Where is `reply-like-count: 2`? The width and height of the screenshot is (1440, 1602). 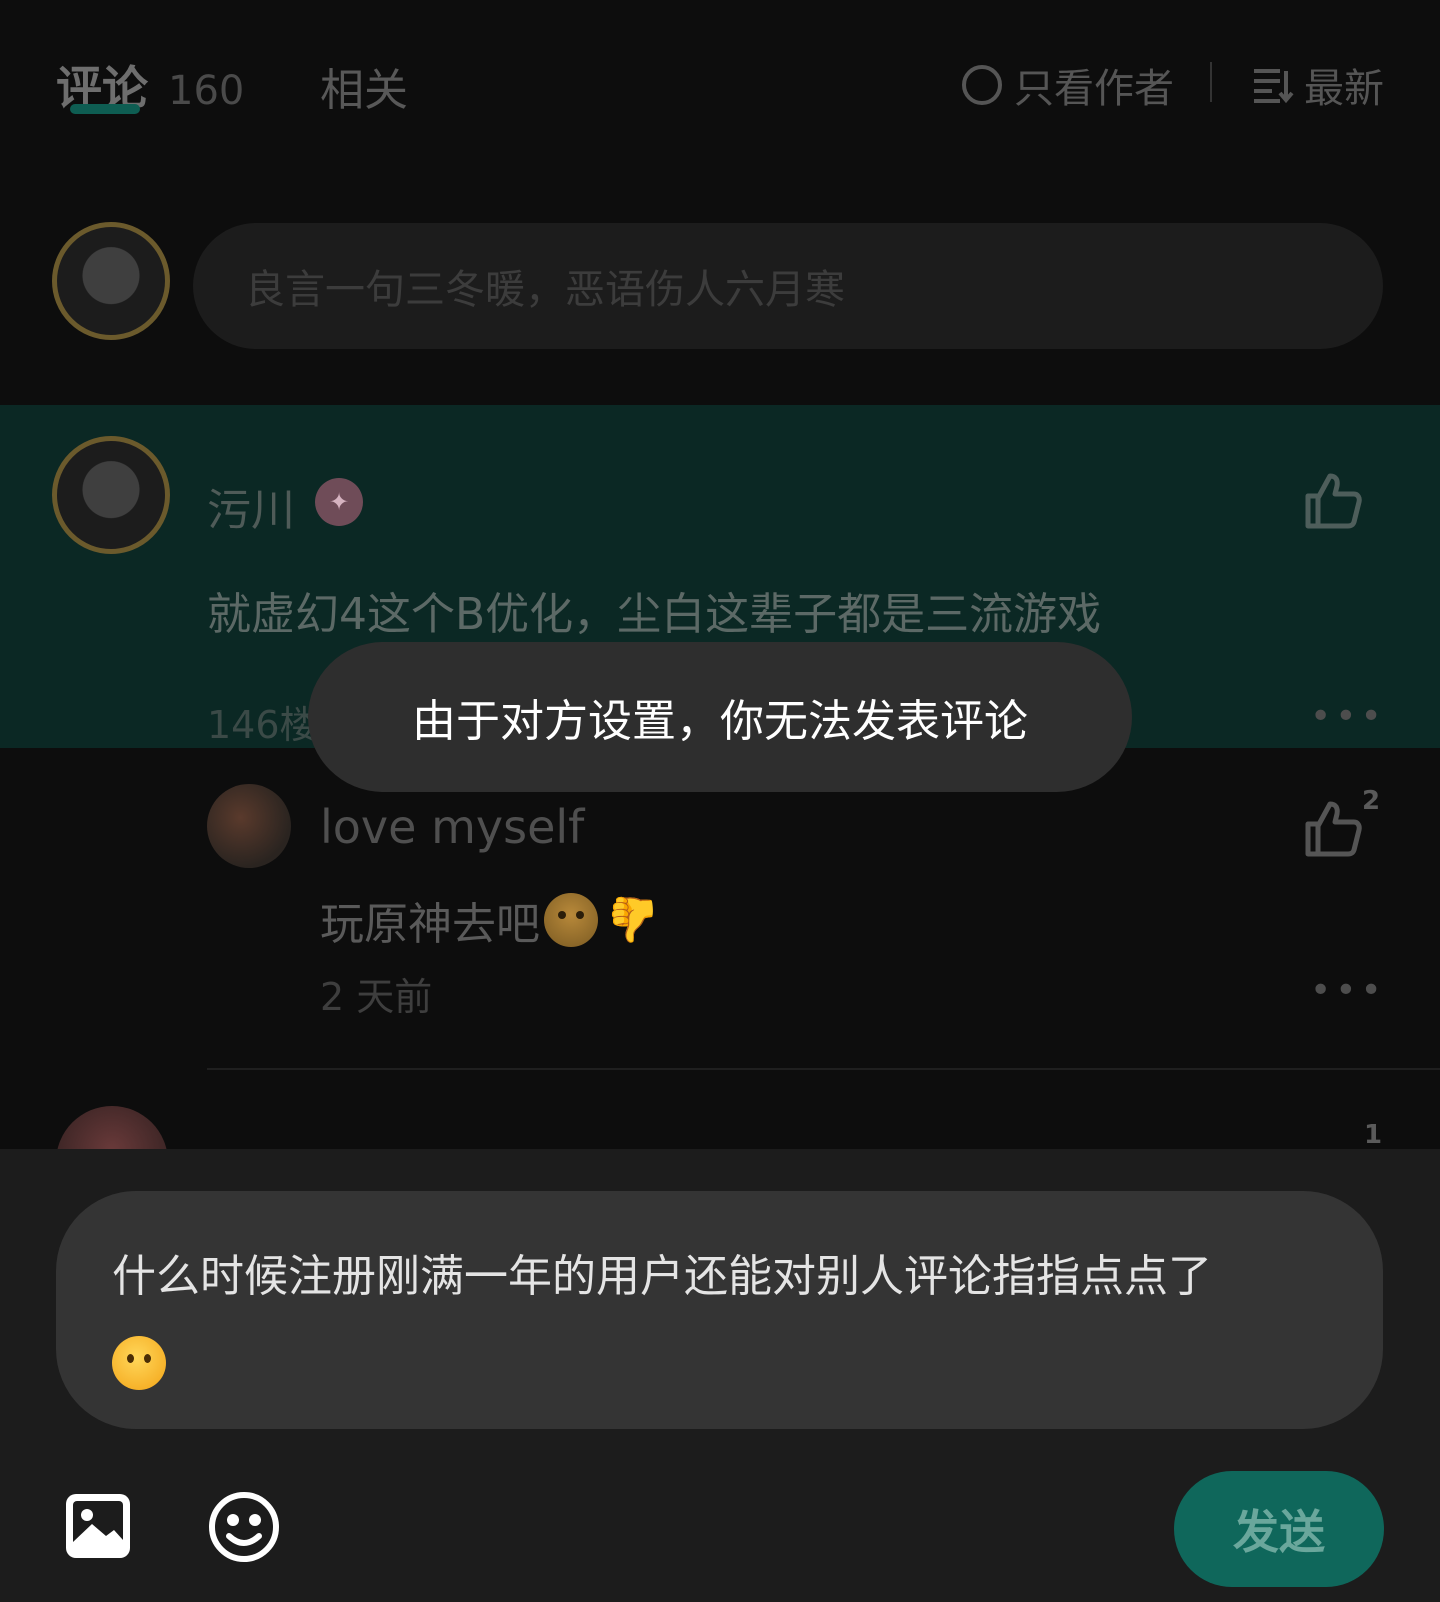 reply-like-count: 2 is located at coordinates (1371, 801).